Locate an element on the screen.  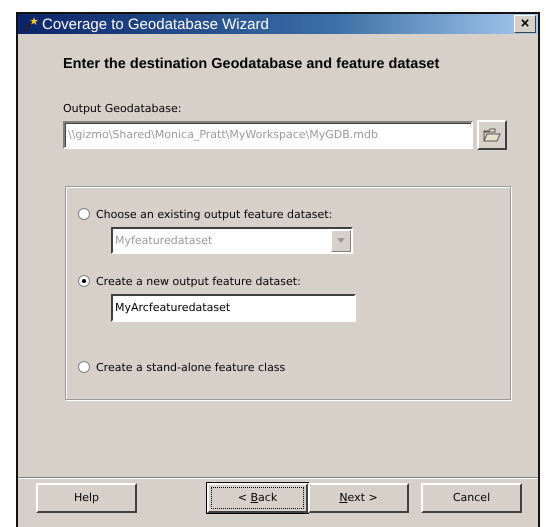
close-button: × is located at coordinates (525, 24).